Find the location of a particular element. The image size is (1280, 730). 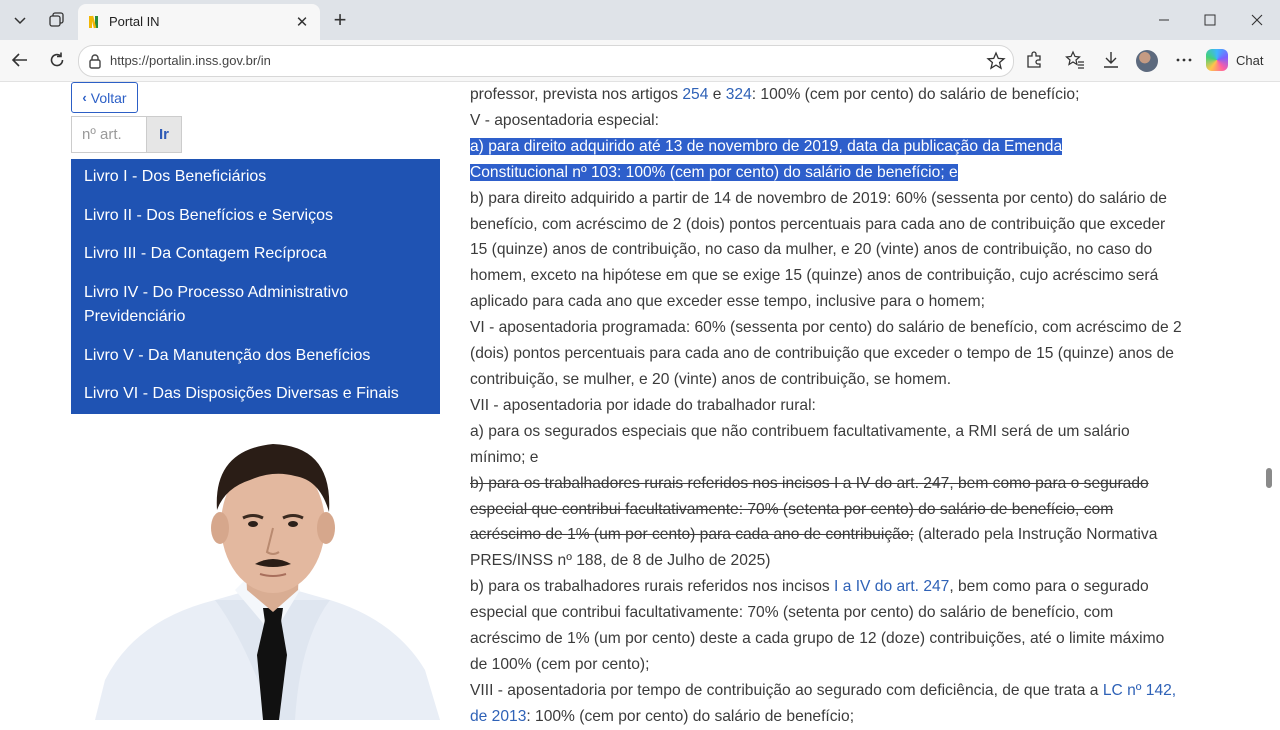

text: e is located at coordinates (717, 94).